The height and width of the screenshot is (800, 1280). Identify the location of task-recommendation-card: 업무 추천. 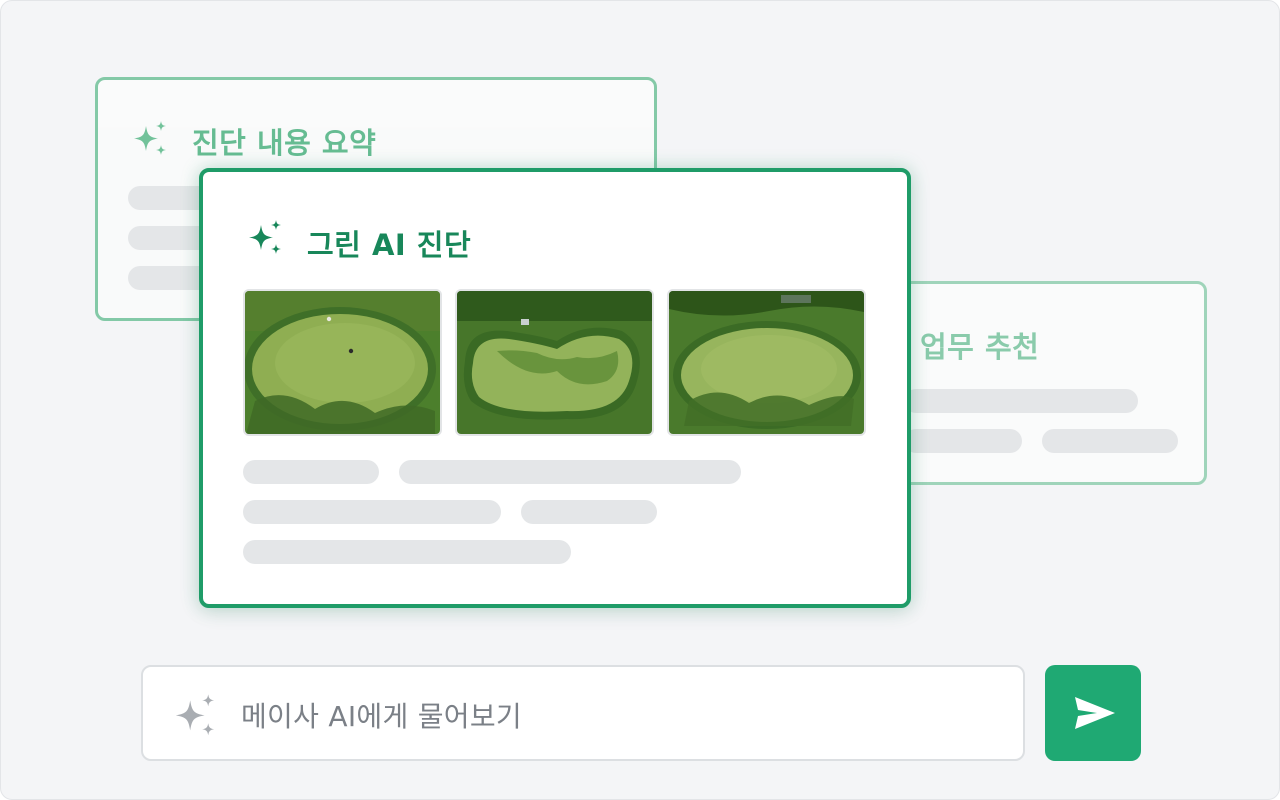
(1044, 383).